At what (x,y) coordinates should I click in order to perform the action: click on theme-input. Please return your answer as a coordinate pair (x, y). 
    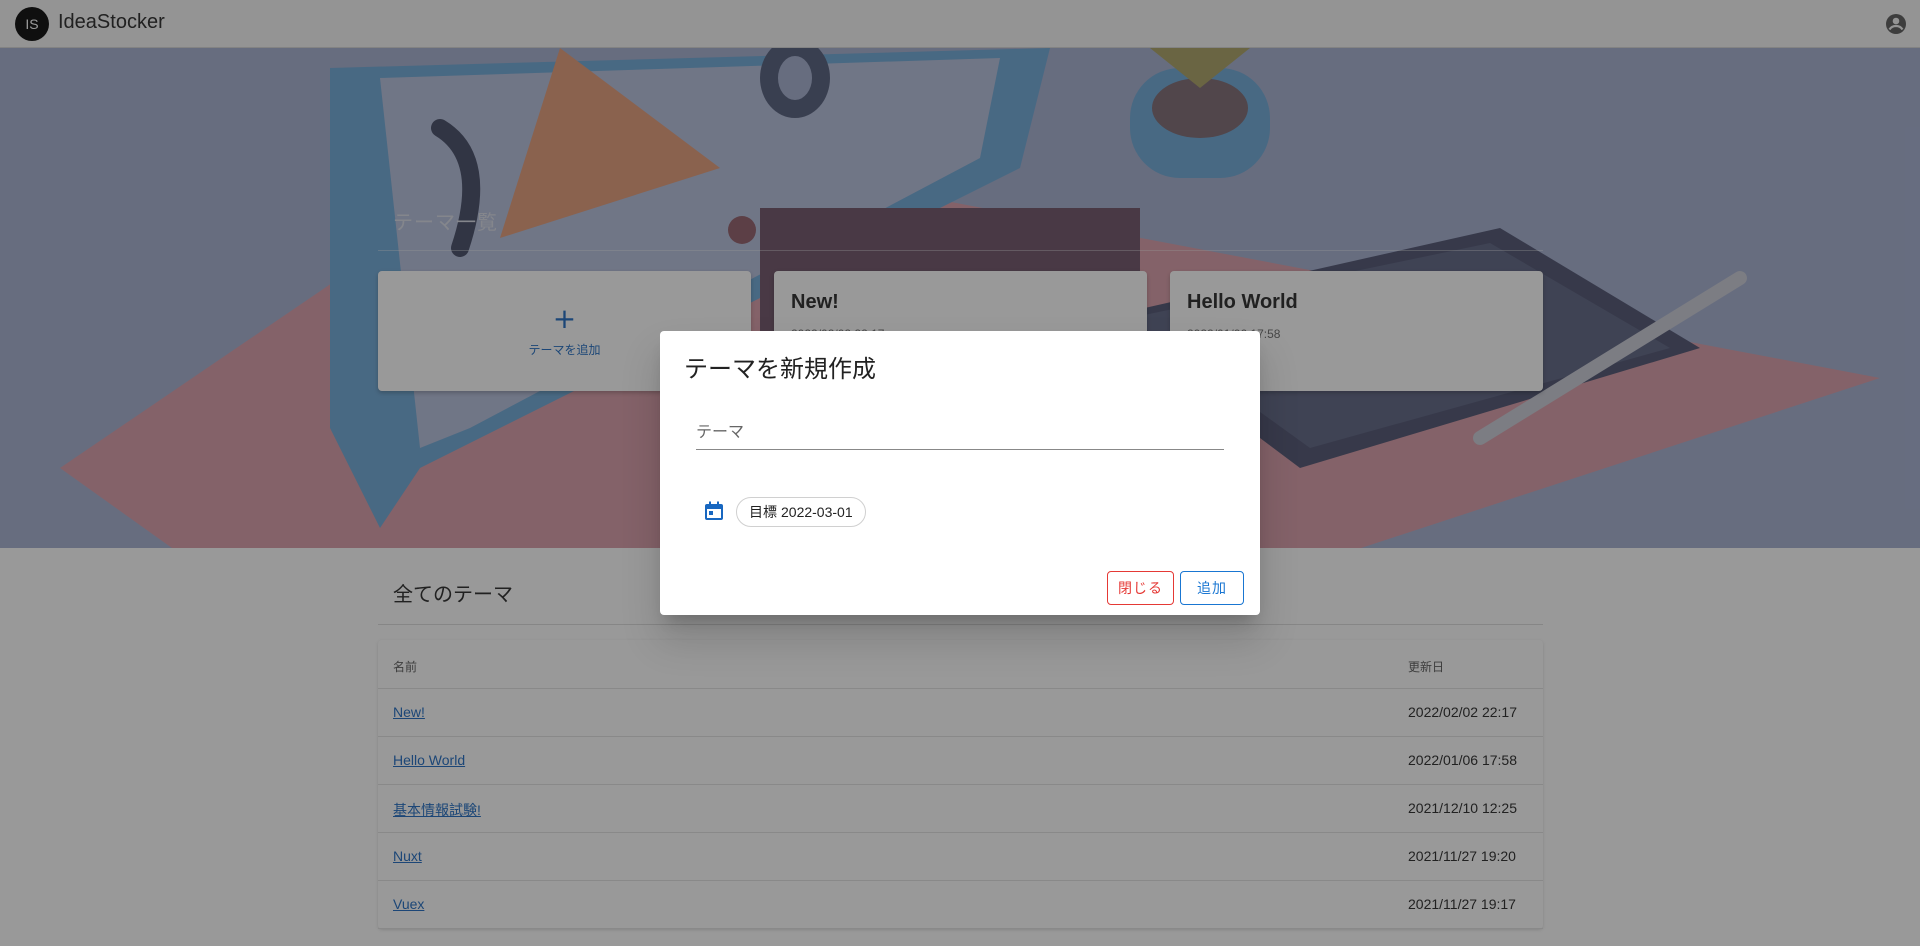
    Looking at the image, I should click on (960, 433).